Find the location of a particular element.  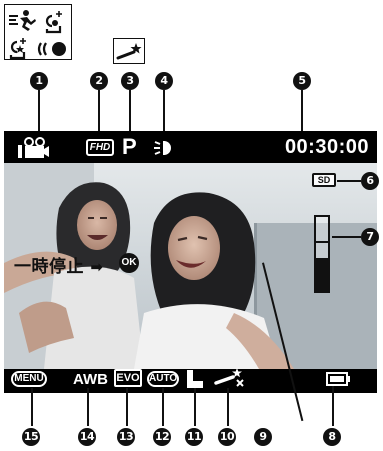

callout-4: 4 is located at coordinates (164, 81).